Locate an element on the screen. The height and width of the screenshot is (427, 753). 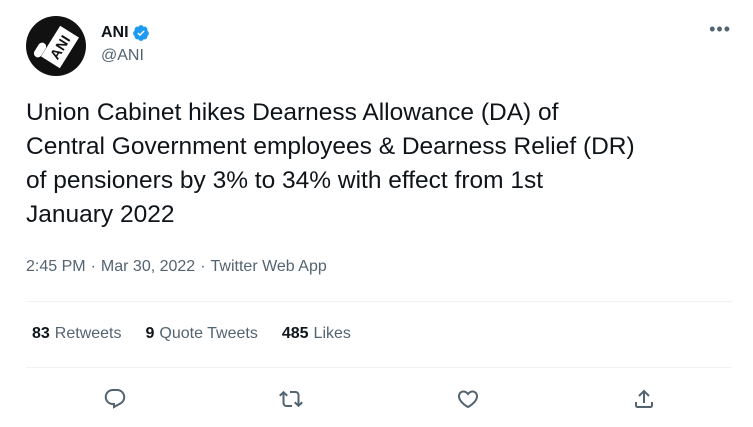
likes-stat: 485 Likes is located at coordinates (316, 334).